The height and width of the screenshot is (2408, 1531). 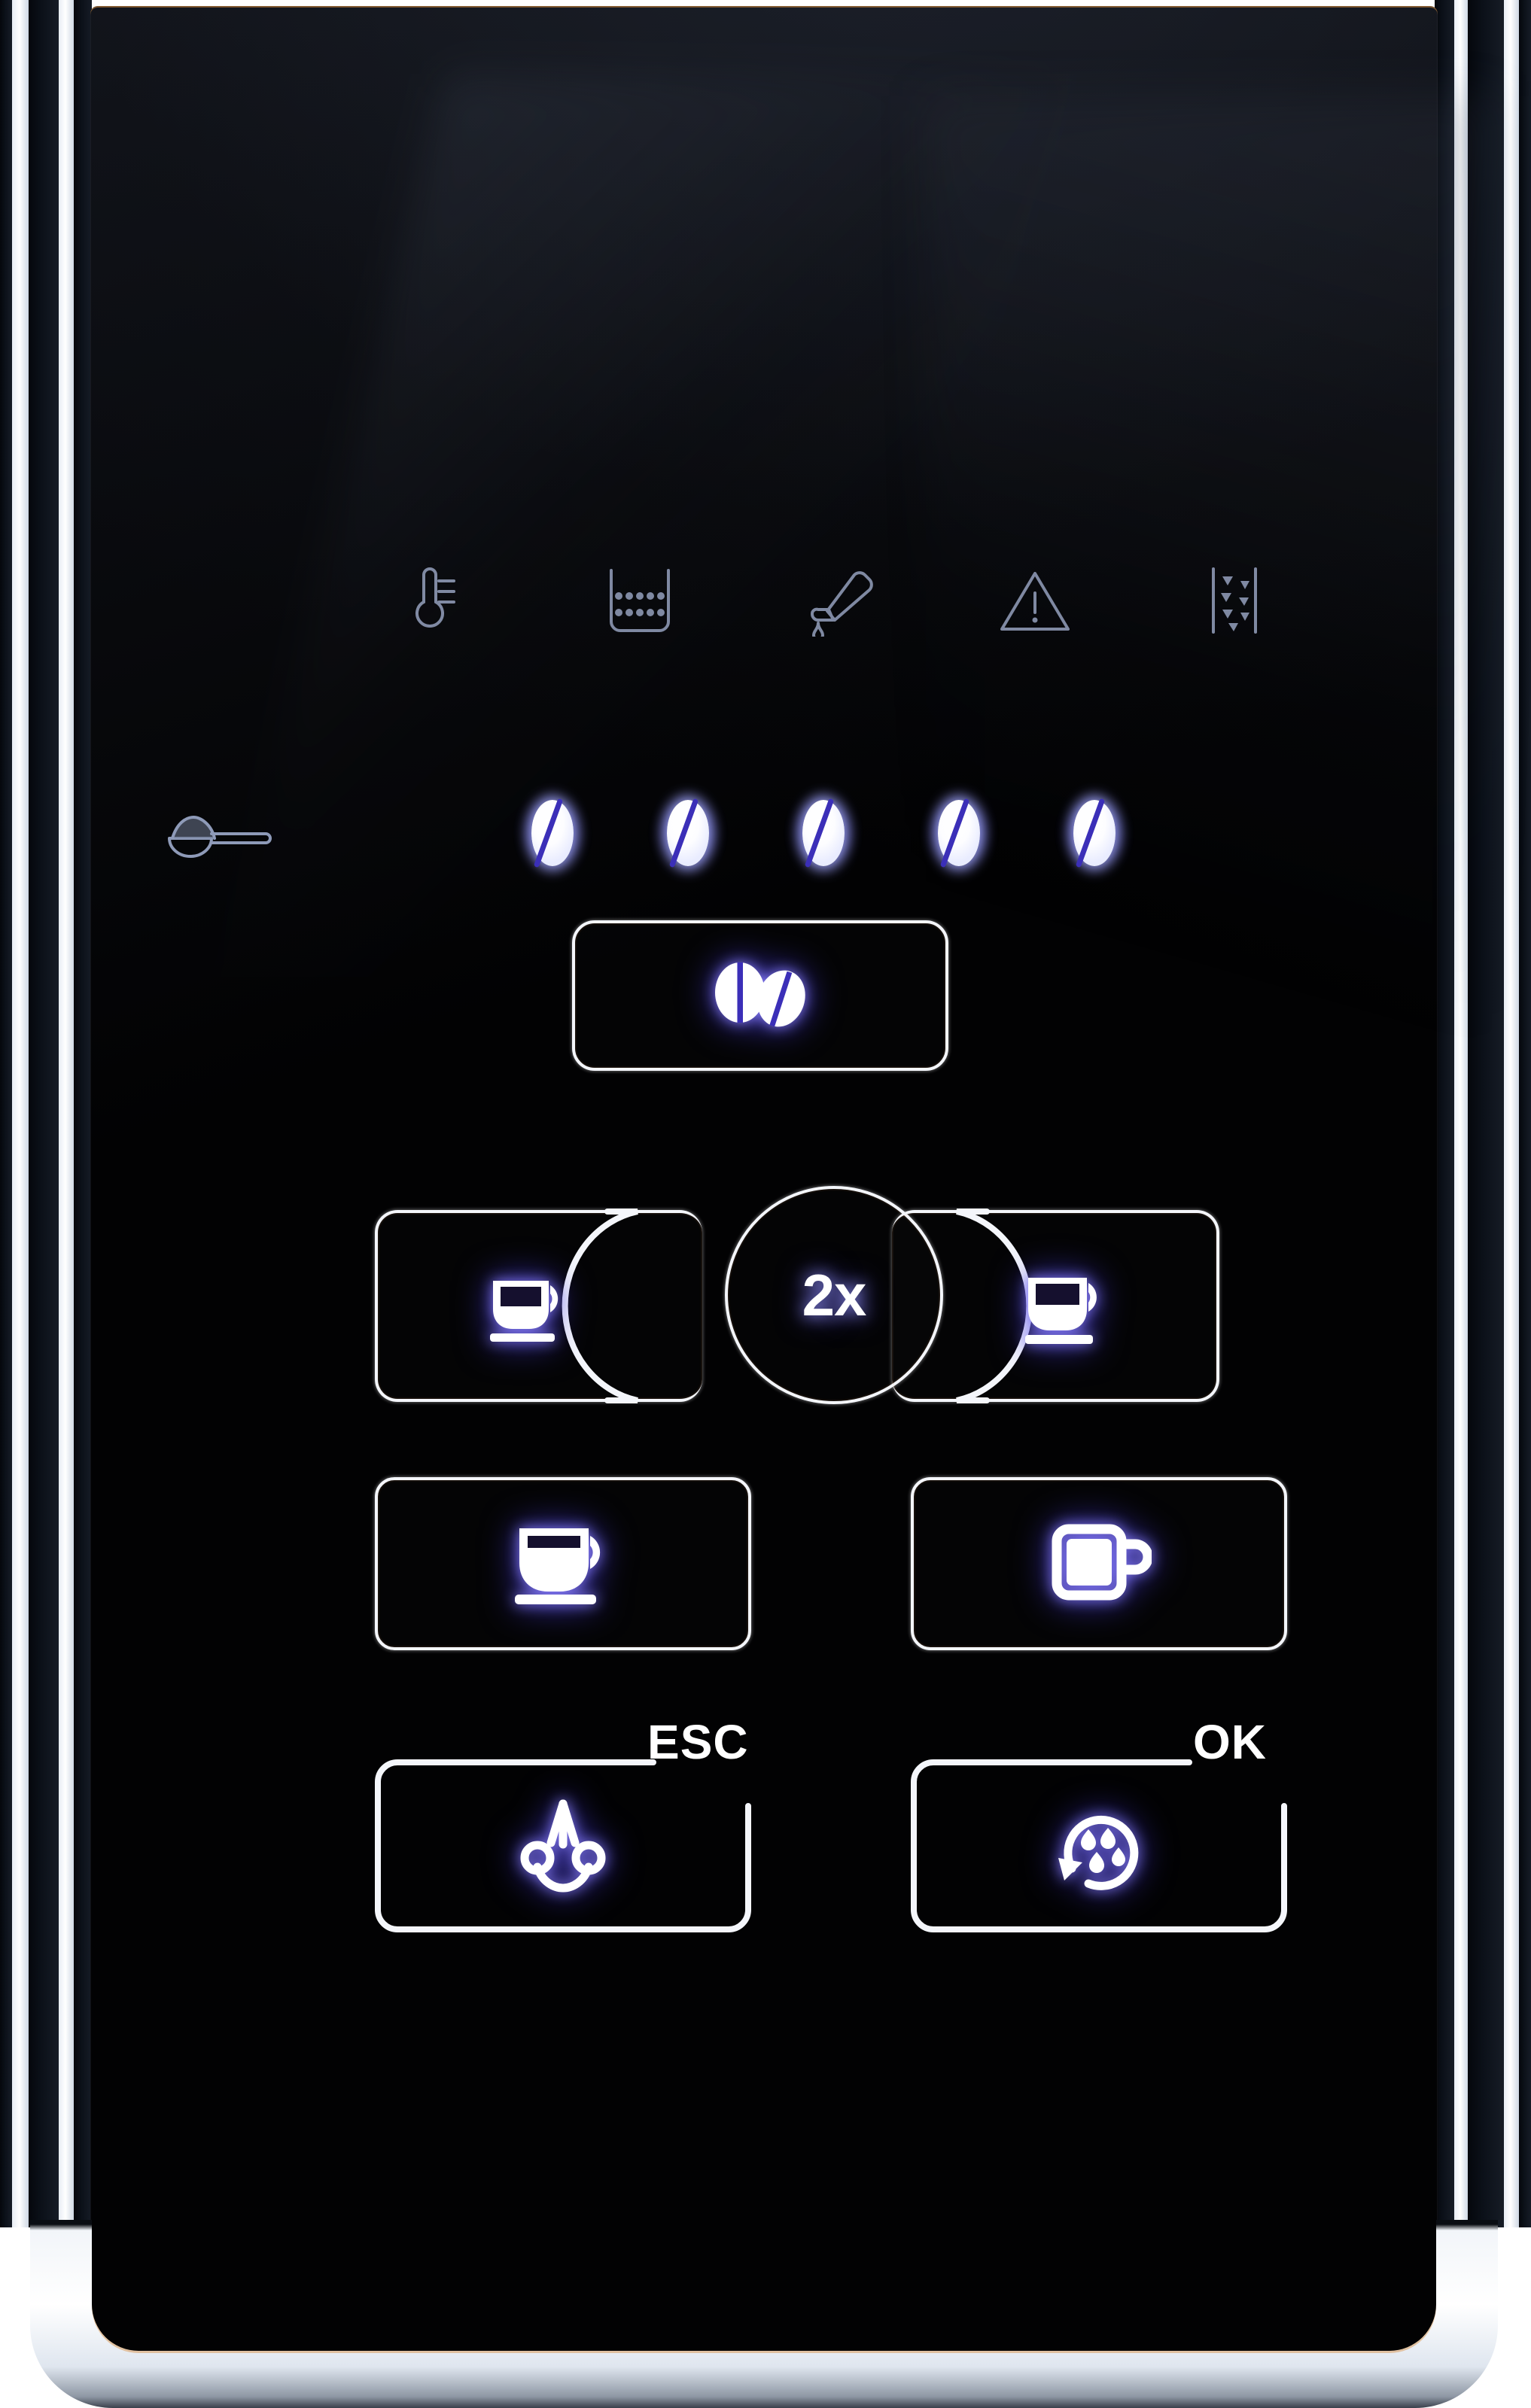 What do you see at coordinates (66, 1113) in the screenshot?
I see `chrome-highlight-left-b` at bounding box center [66, 1113].